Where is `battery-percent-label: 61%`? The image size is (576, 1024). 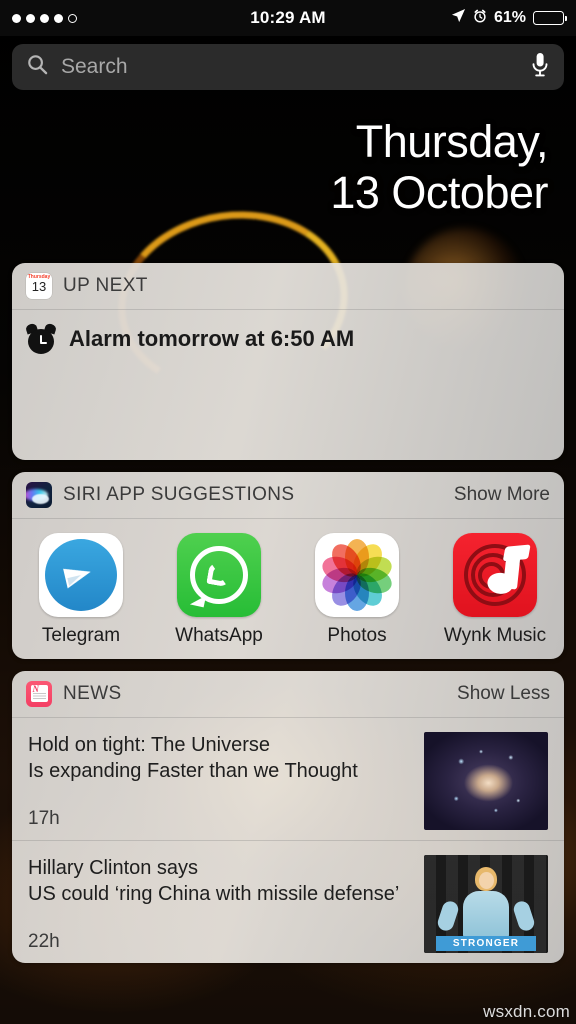
battery-percent-label: 61% is located at coordinates (509, 17).